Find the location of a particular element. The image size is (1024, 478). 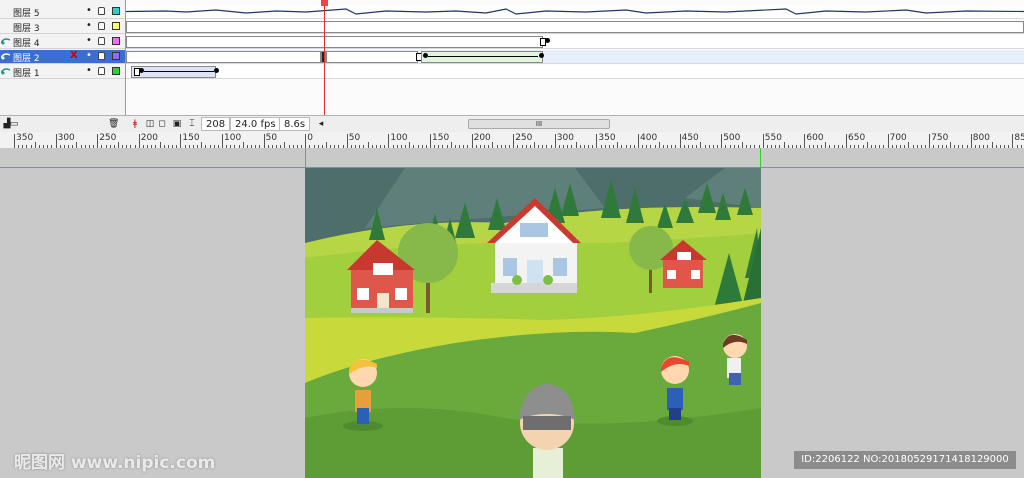

layer-row-5: 图层 5 • is located at coordinates (62, 12).